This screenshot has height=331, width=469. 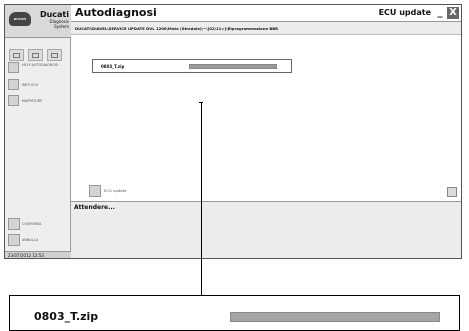 I want to click on datetime: 23/07/2012 12:53, so click(x=38, y=254).